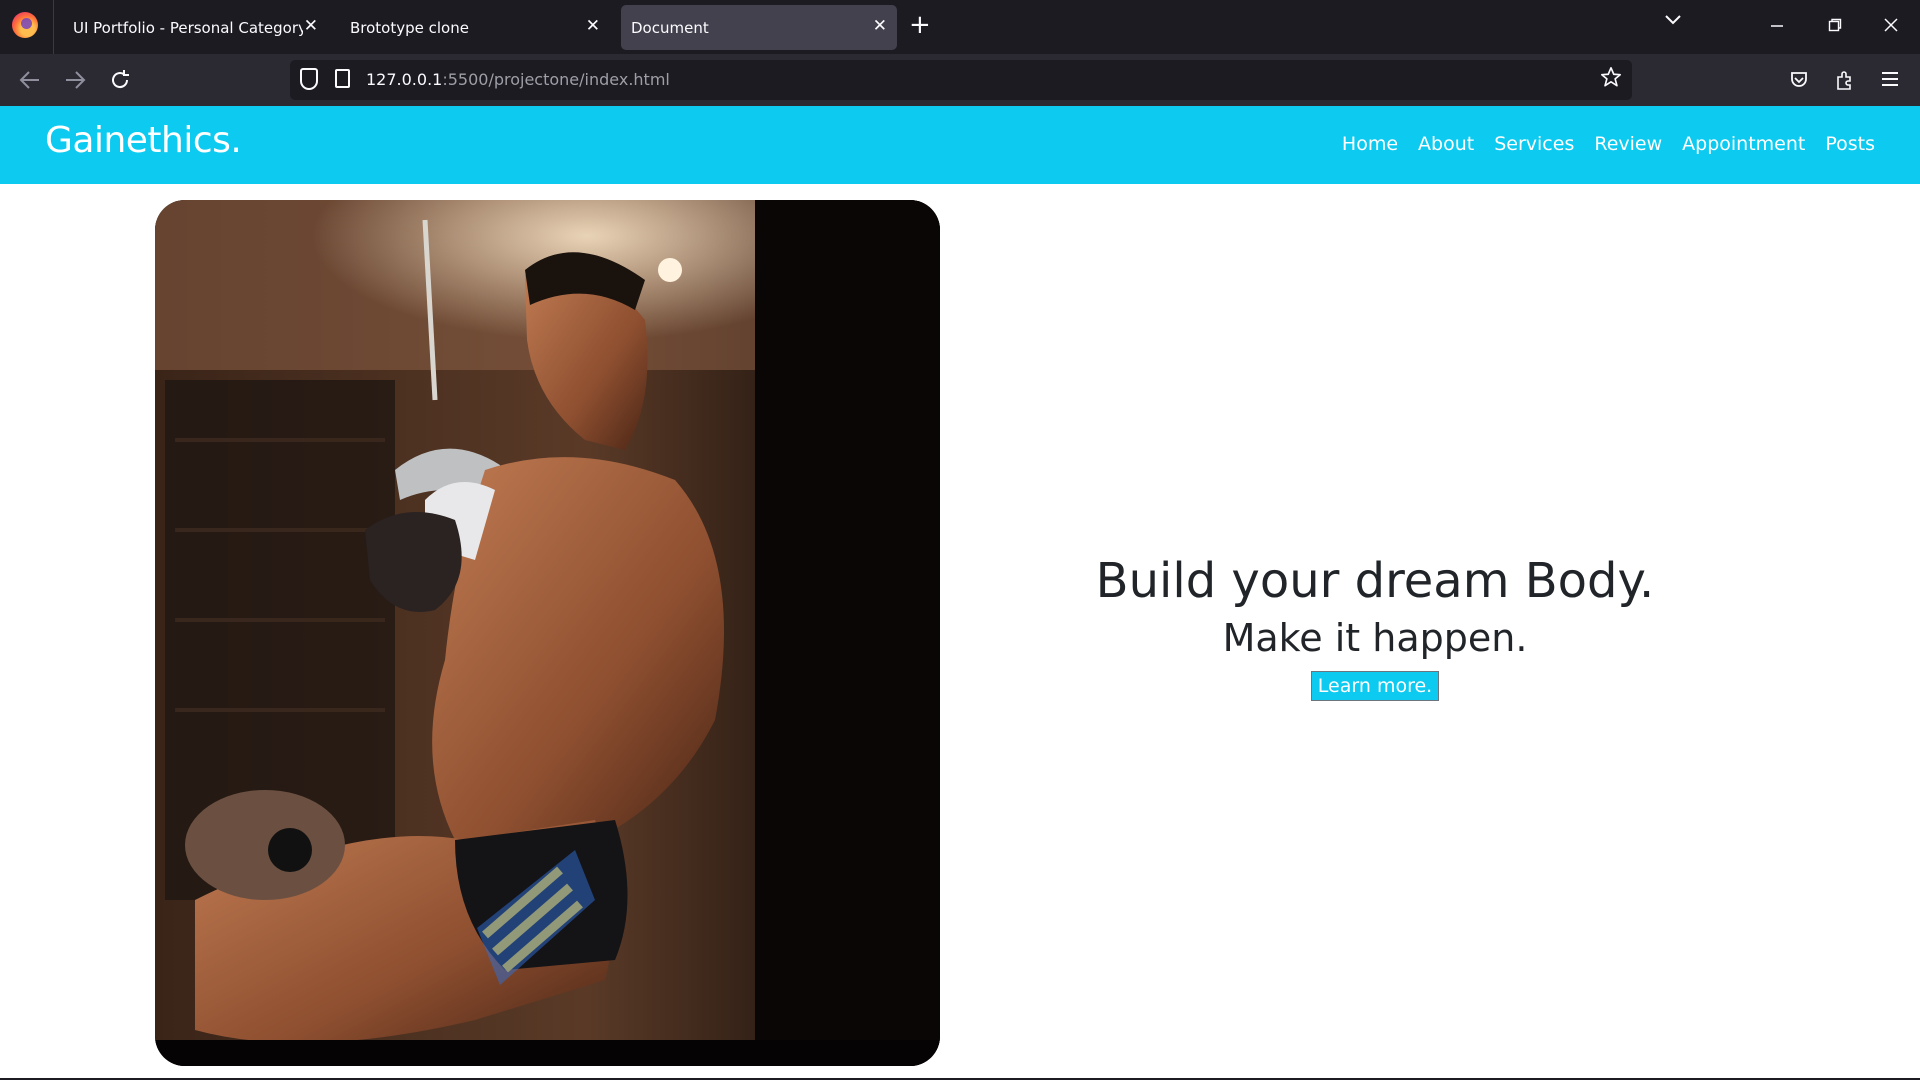  I want to click on nav-link-appointment: Appointment, so click(1743, 144).